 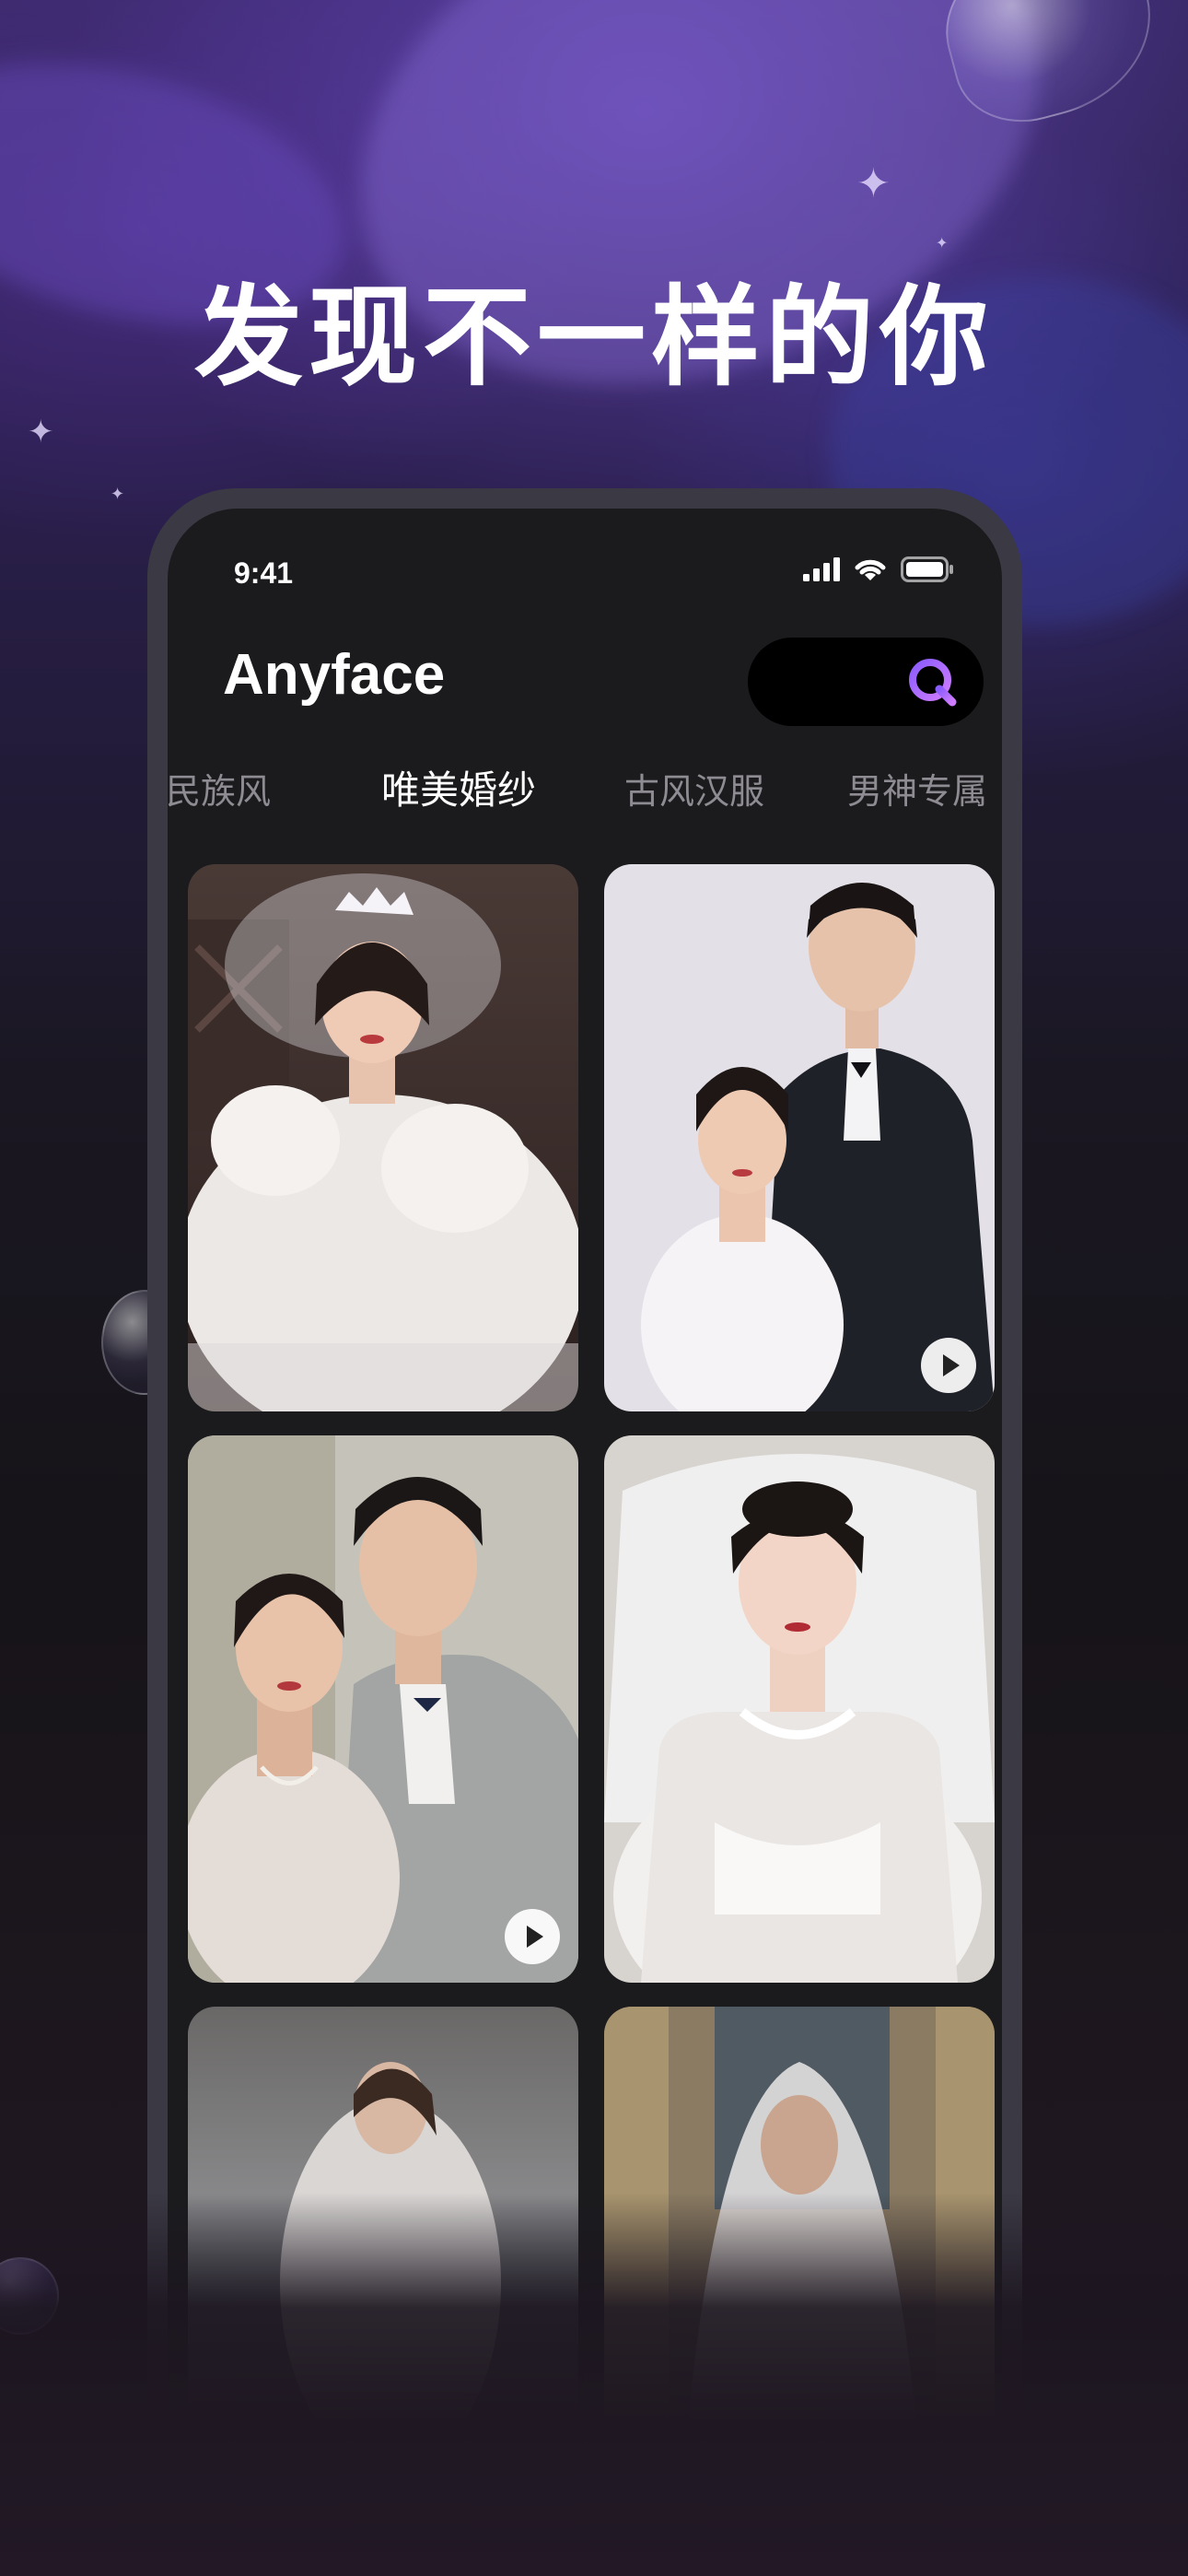 I want to click on tab-hanfu: 古风汉服, so click(x=694, y=788).